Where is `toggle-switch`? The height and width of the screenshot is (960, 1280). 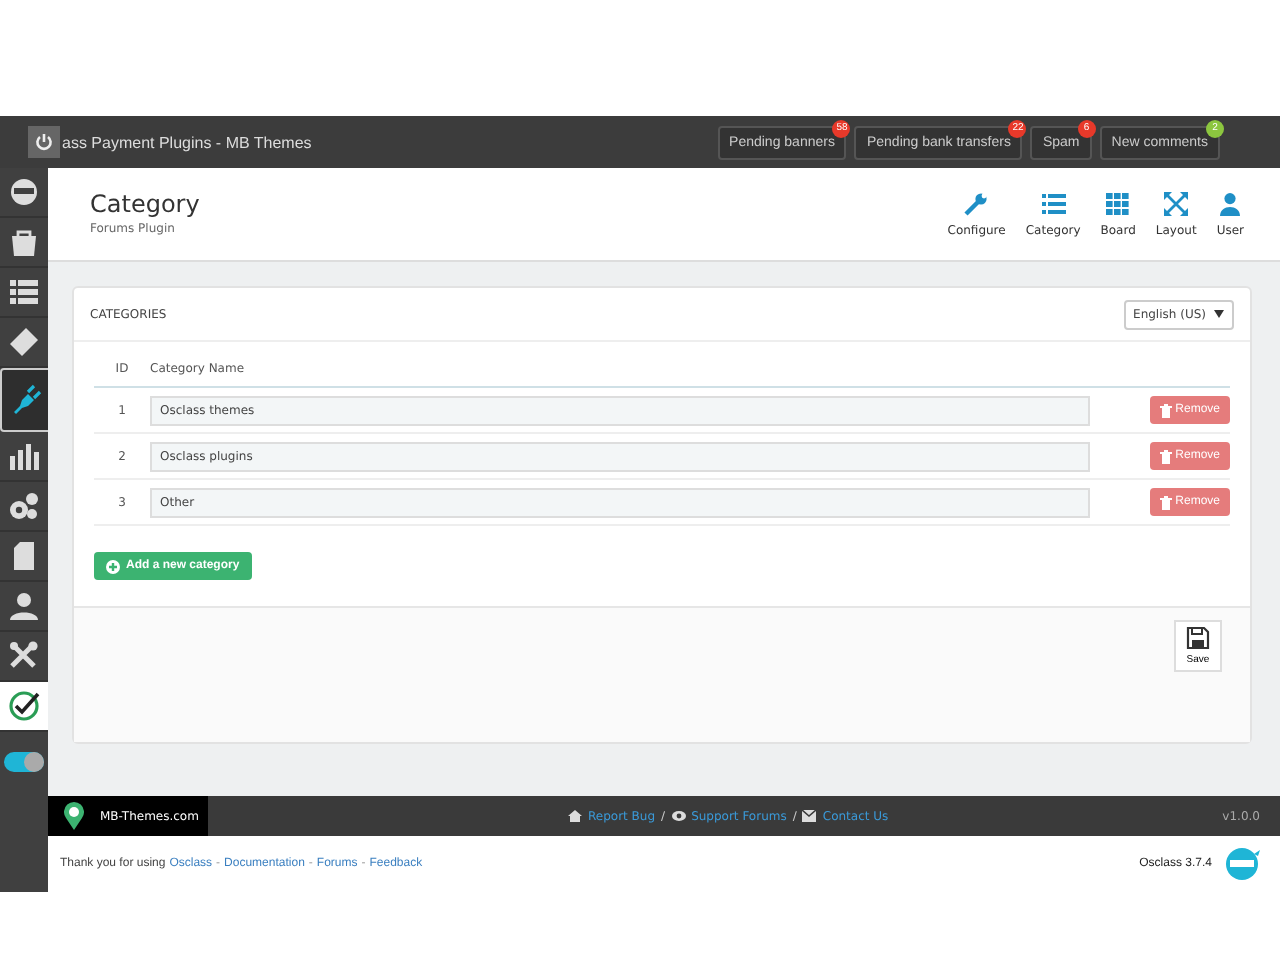 toggle-switch is located at coordinates (24, 762).